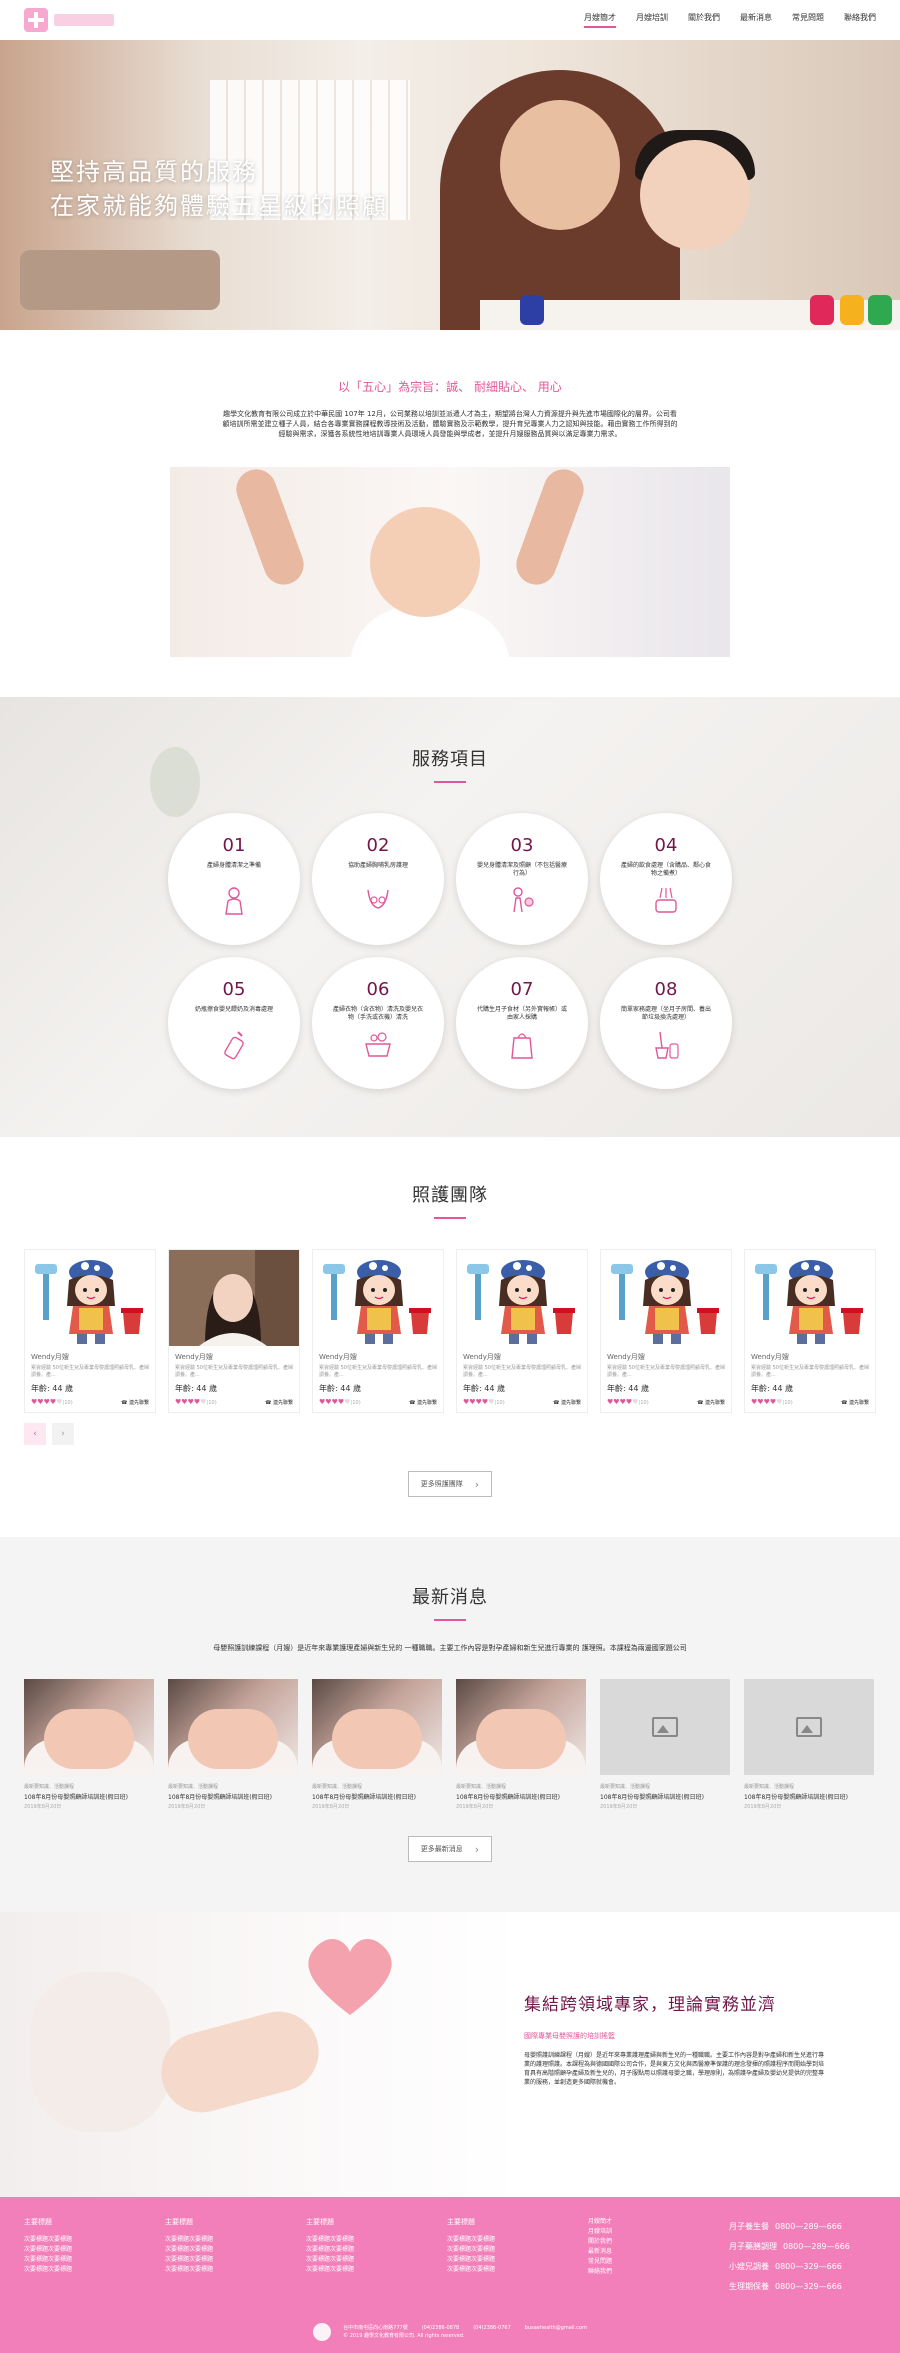  I want to click on nav-item-2: 月嫂培訓, so click(652, 20).